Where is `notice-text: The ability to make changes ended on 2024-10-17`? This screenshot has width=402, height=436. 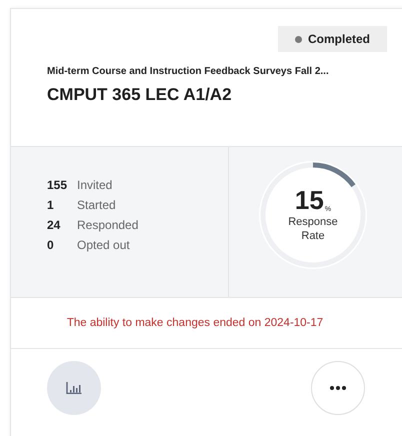
notice-text: The ability to make changes ended on 2024-10-17 is located at coordinates (206, 323).